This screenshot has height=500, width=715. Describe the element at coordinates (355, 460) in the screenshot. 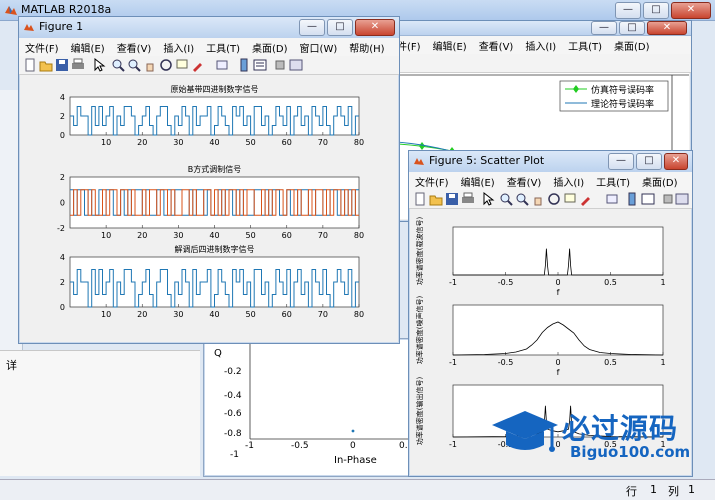

I see `scatter-xlabel: In-Phase` at that location.